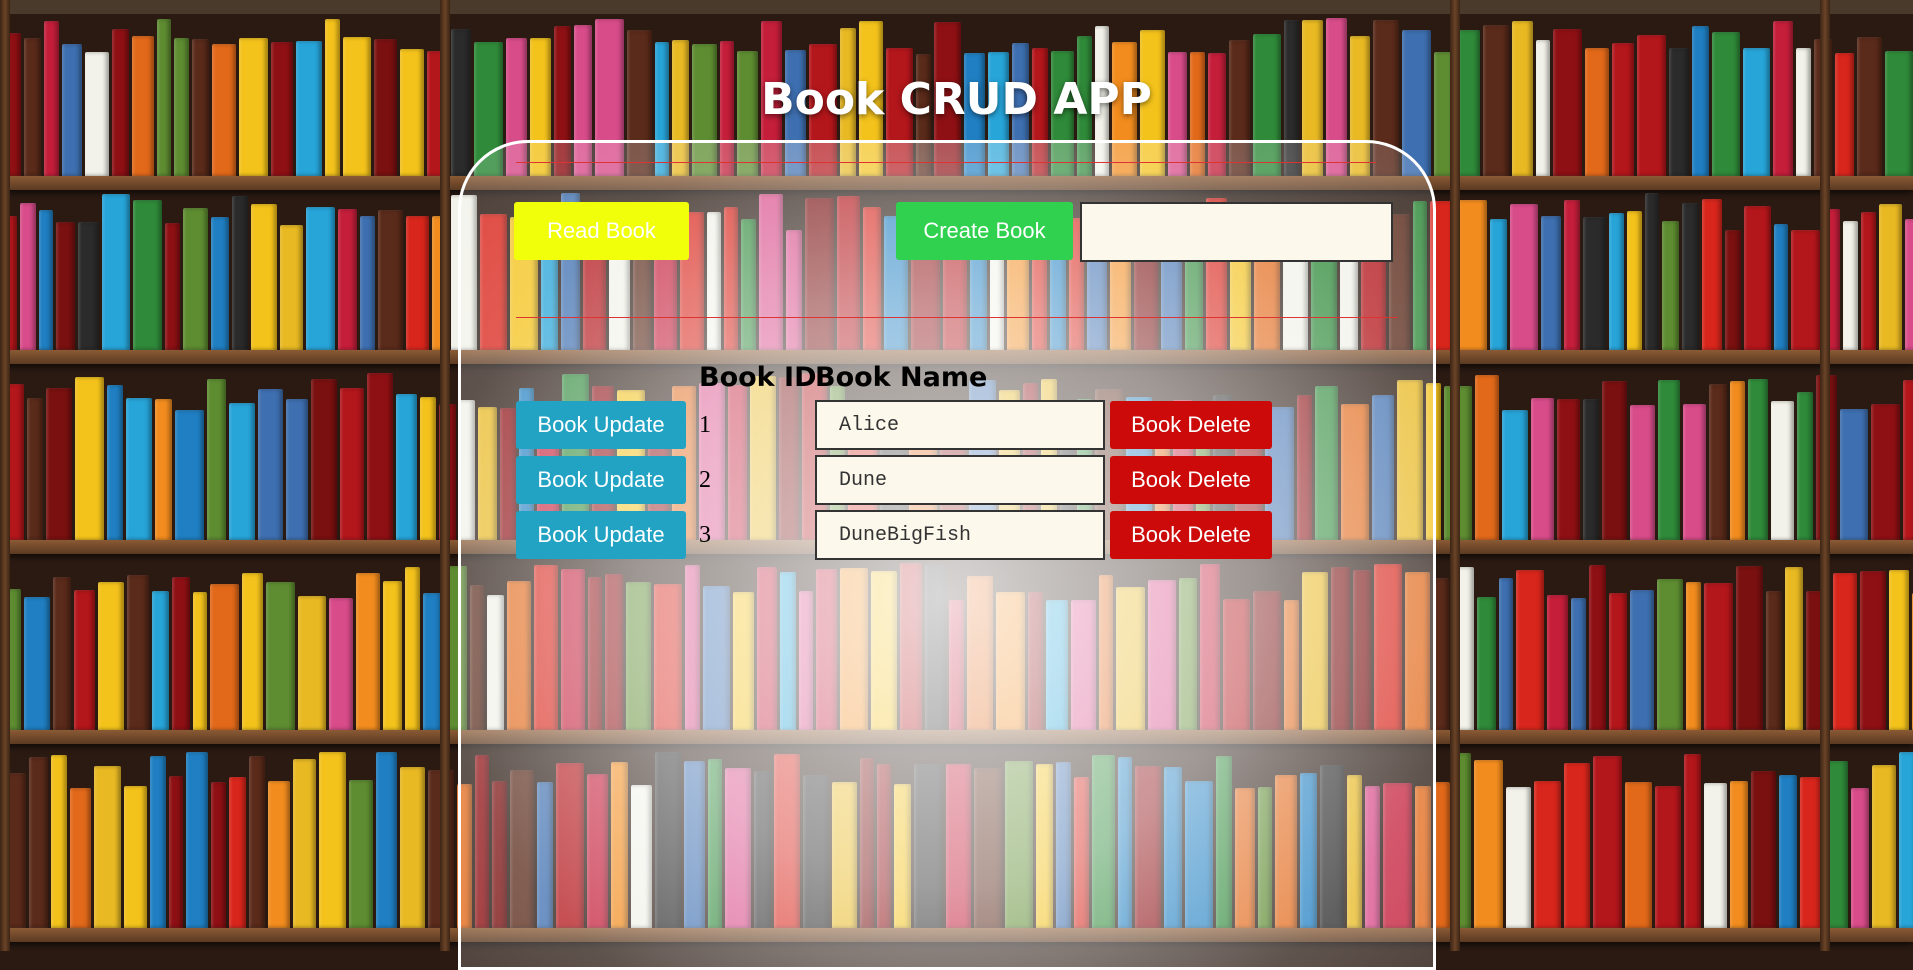 The image size is (1913, 970). I want to click on table-row: Book Update 2 Book Delete, so click(956, 480).